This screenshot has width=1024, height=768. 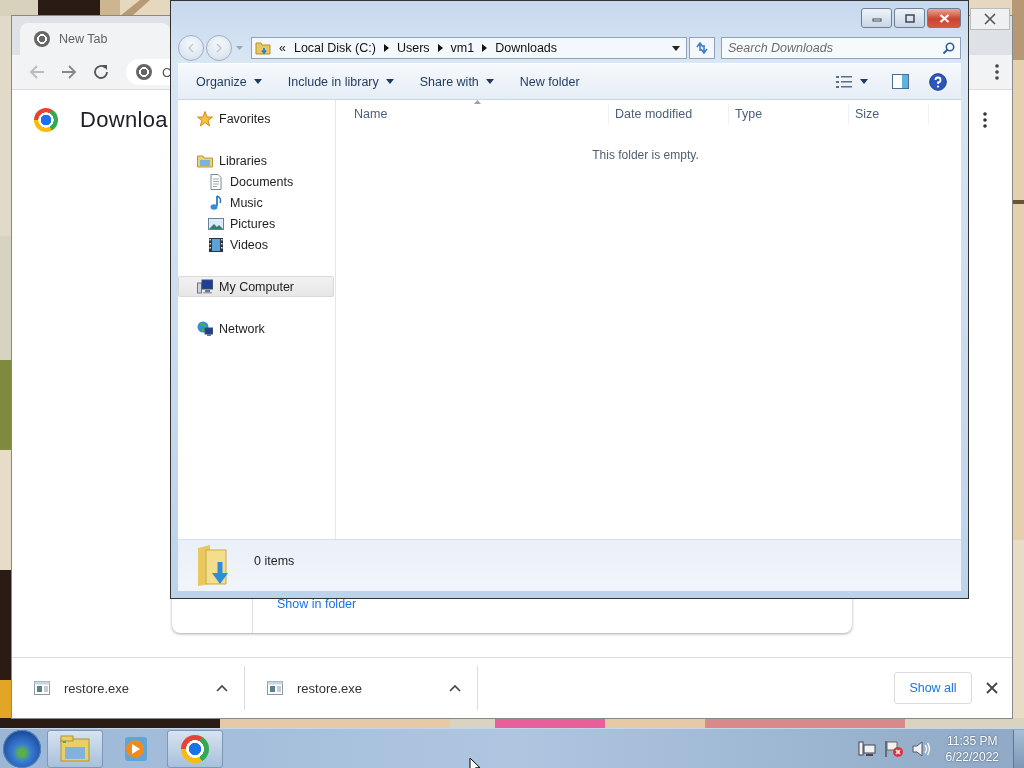 I want to click on toolbar-button: Organize, so click(x=229, y=81).